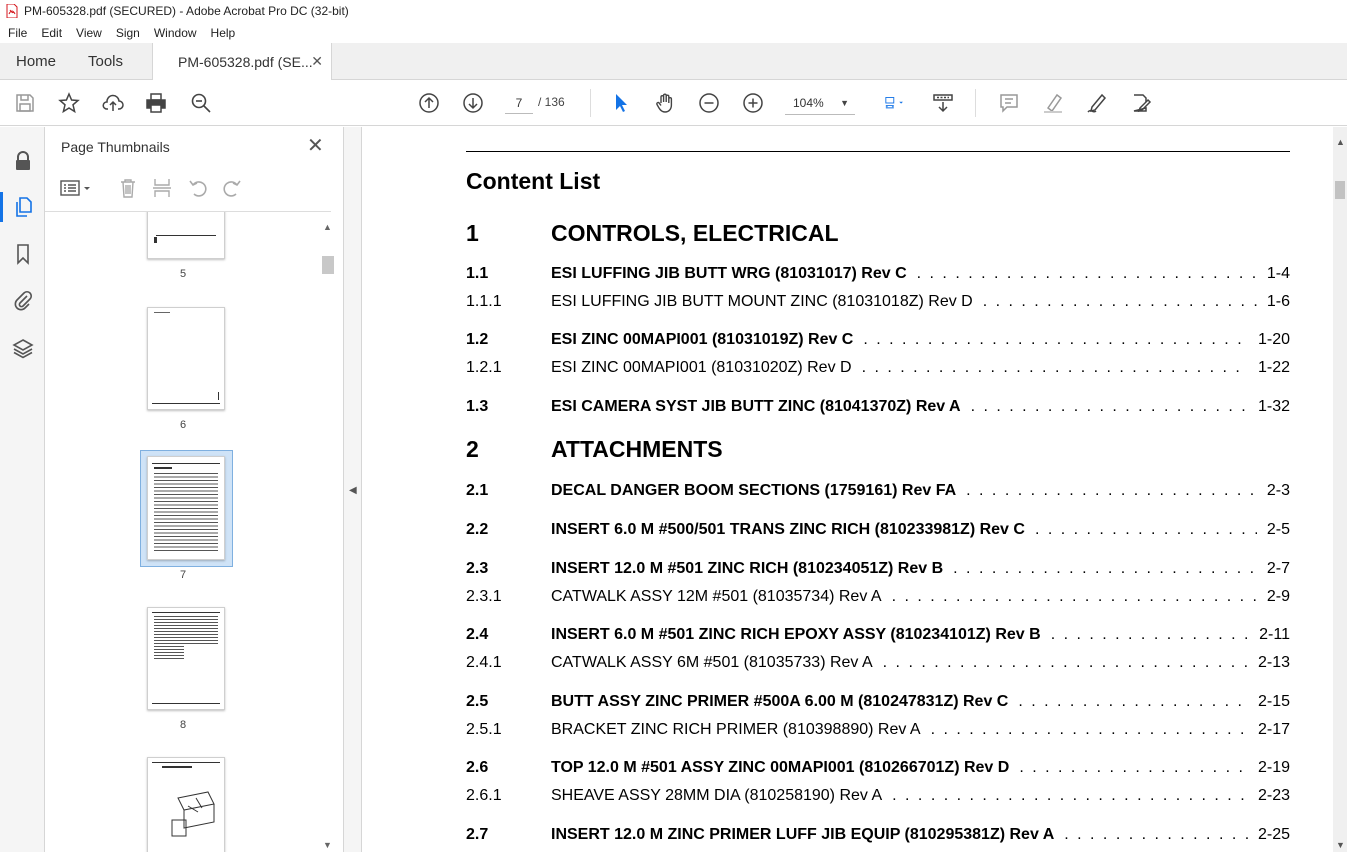 The width and height of the screenshot is (1347, 852). Describe the element at coordinates (328, 265) in the screenshot. I see `thumbnail-scroll-thumb` at that location.